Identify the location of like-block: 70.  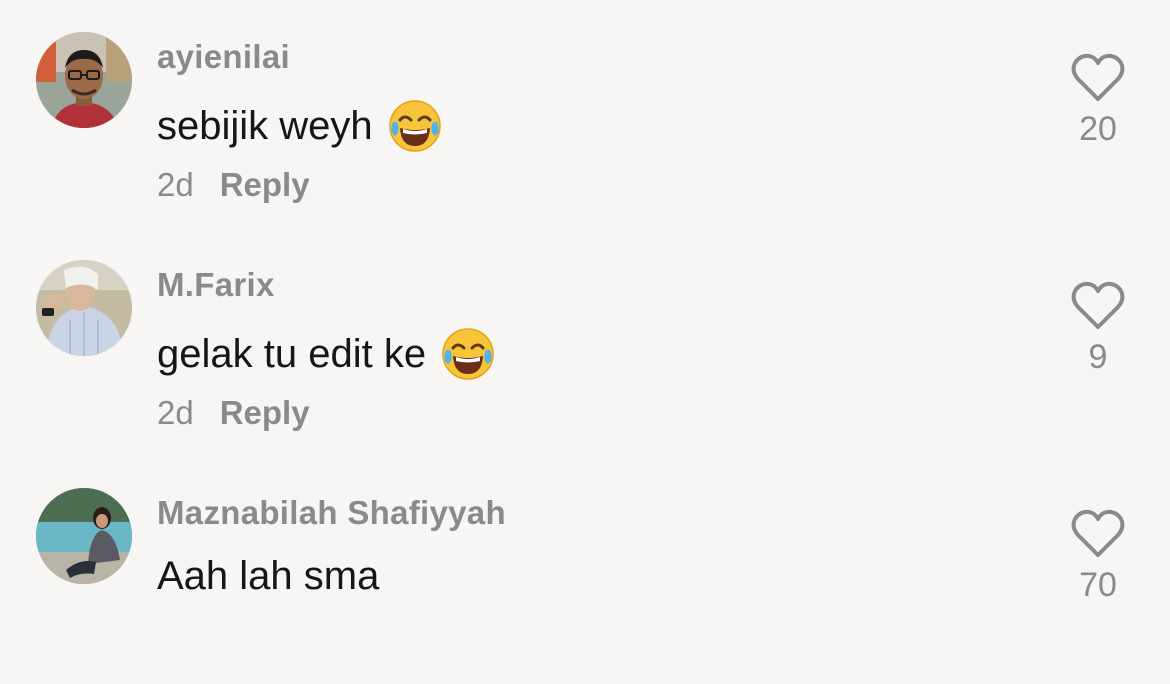
(1098, 556).